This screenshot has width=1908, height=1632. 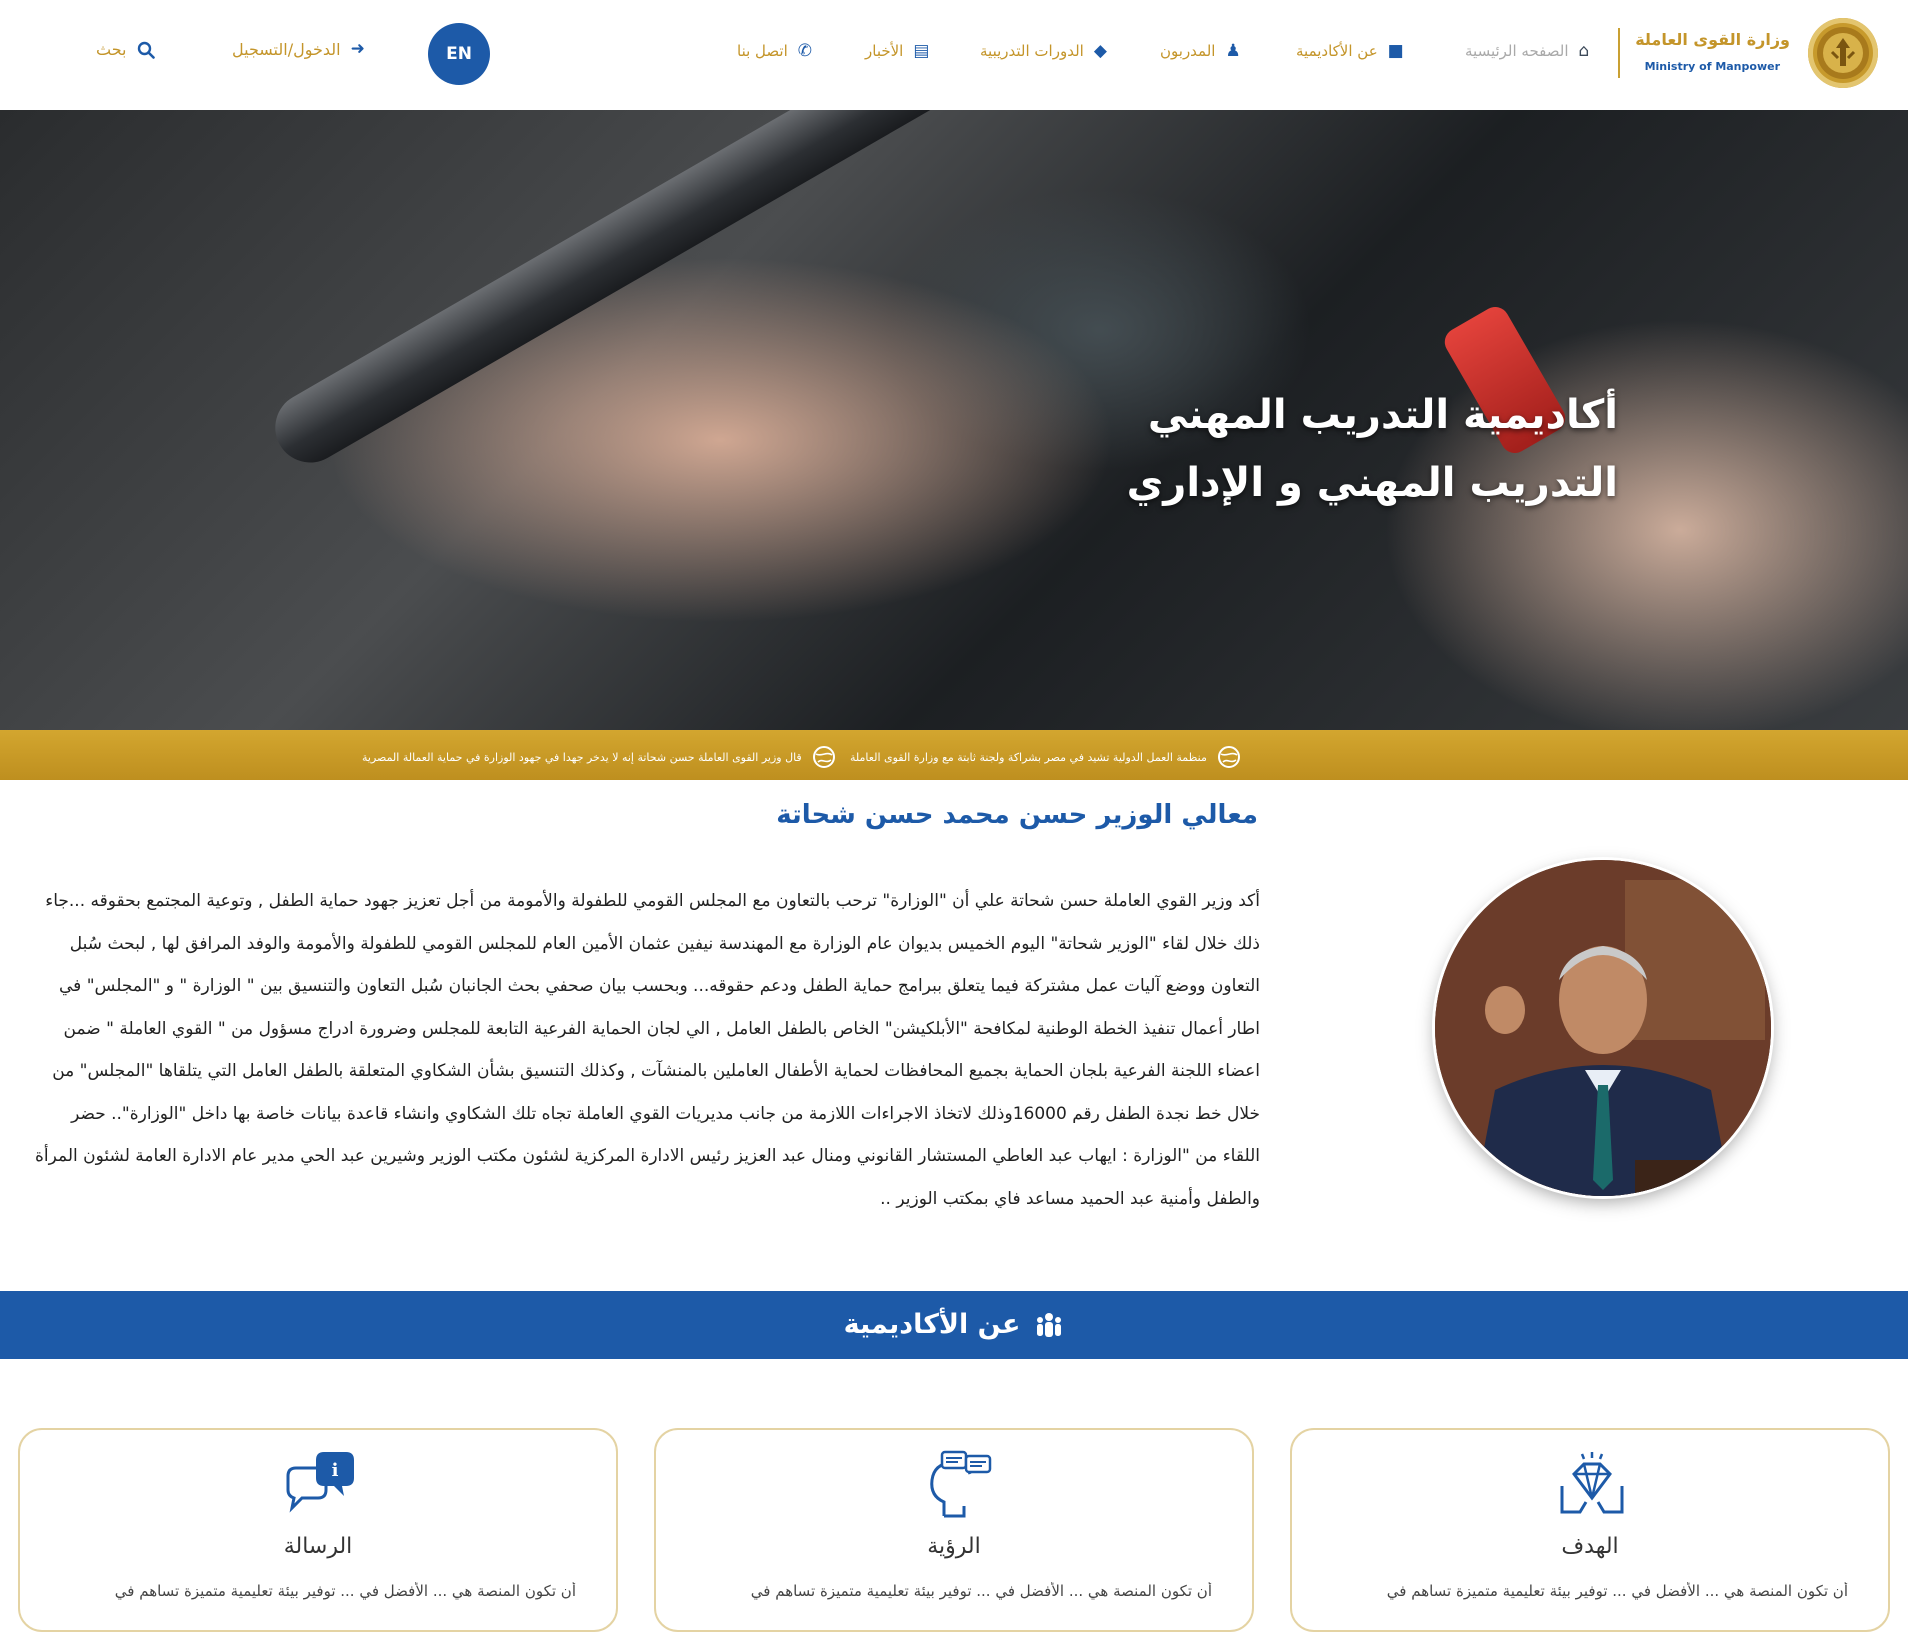 What do you see at coordinates (961, 1484) in the screenshot?
I see `vision-head-icon` at bounding box center [961, 1484].